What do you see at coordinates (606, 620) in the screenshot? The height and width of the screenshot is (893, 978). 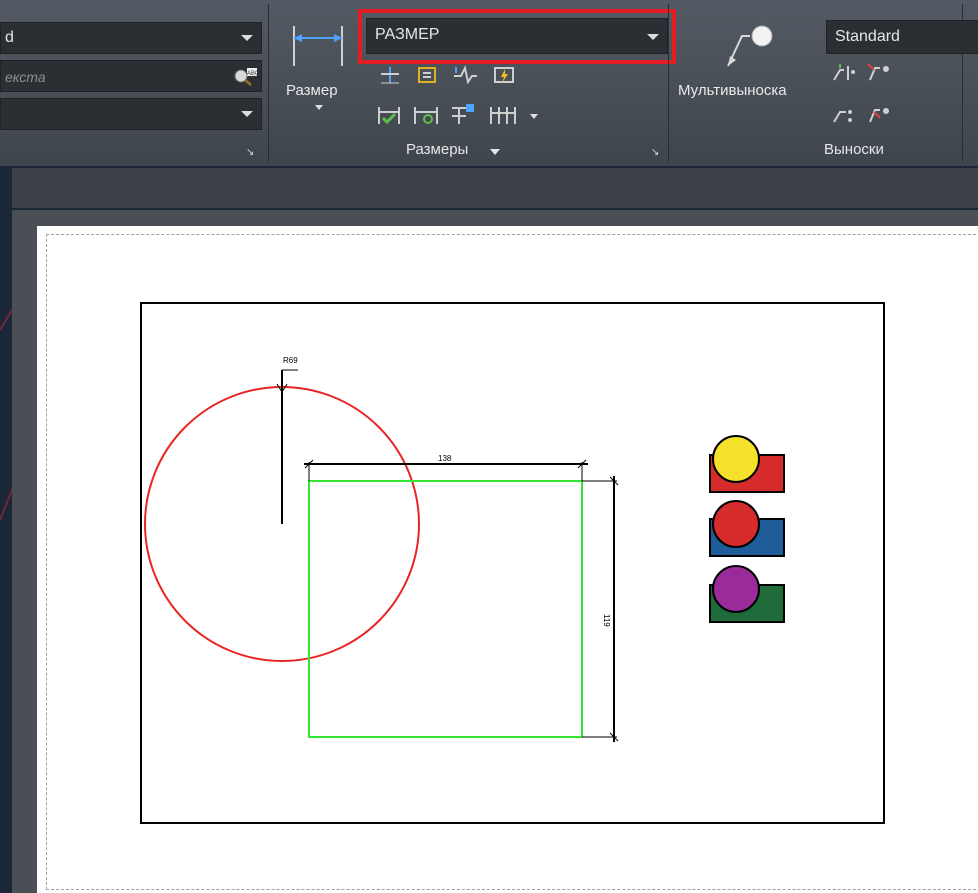 I see `height-label: 119` at bounding box center [606, 620].